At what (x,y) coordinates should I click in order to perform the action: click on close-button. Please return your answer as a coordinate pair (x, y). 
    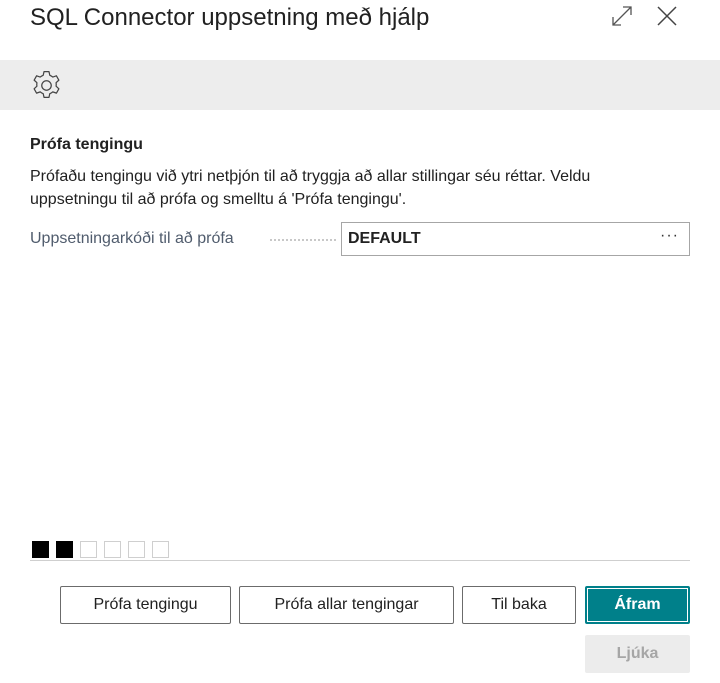
    Looking at the image, I should click on (667, 16).